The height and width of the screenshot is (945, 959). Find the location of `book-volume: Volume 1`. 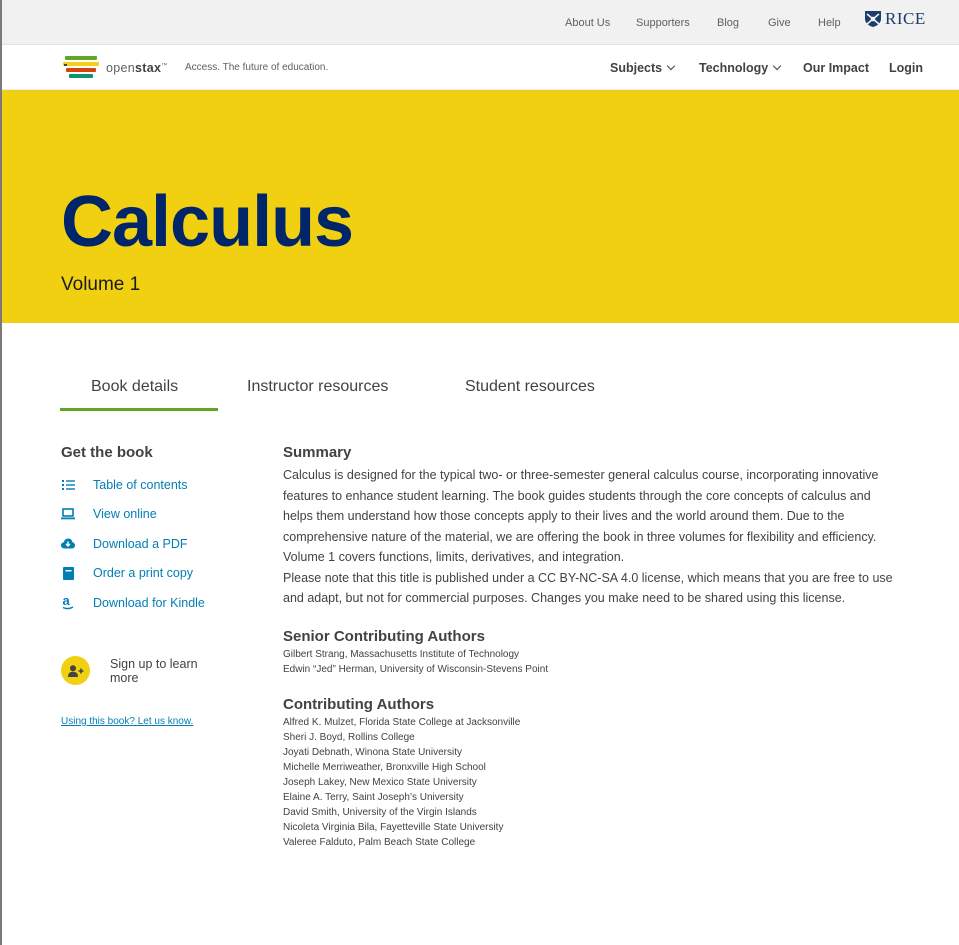

book-volume: Volume 1 is located at coordinates (101, 284).